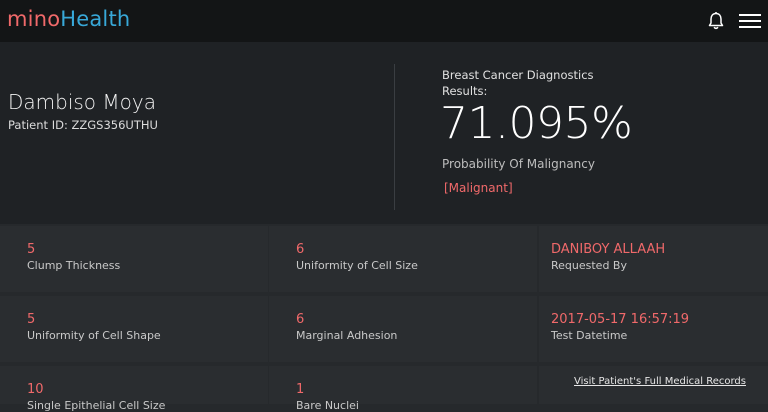 The image size is (768, 412). Describe the element at coordinates (384, 21) in the screenshot. I see `top-navbar: minoHealth` at that location.